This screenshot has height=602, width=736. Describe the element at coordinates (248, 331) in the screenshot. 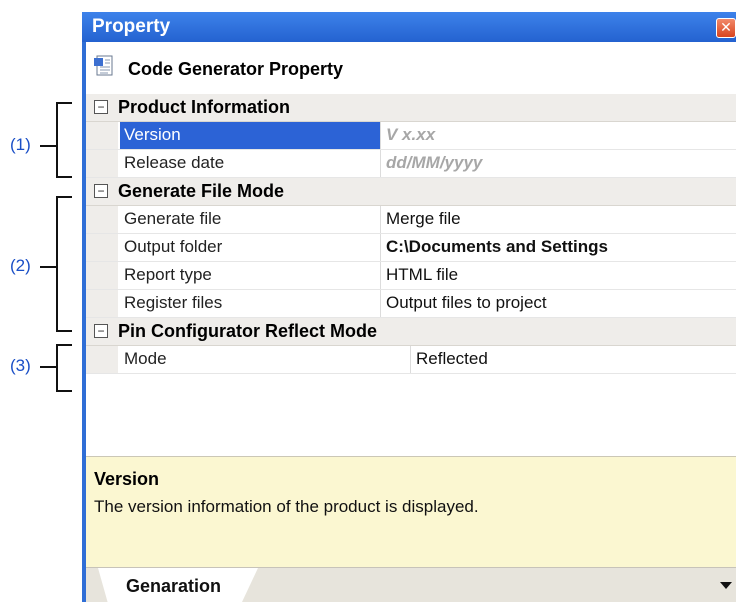

I see `category-label: Pin Configurator Reflect Mode` at that location.